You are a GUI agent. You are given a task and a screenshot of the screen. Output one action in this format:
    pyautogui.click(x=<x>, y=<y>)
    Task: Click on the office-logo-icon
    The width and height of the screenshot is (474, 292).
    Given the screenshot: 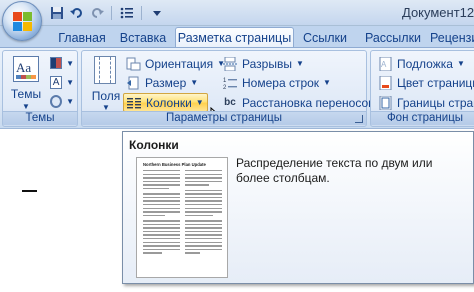 What is the action you would take?
    pyautogui.click(x=22, y=21)
    